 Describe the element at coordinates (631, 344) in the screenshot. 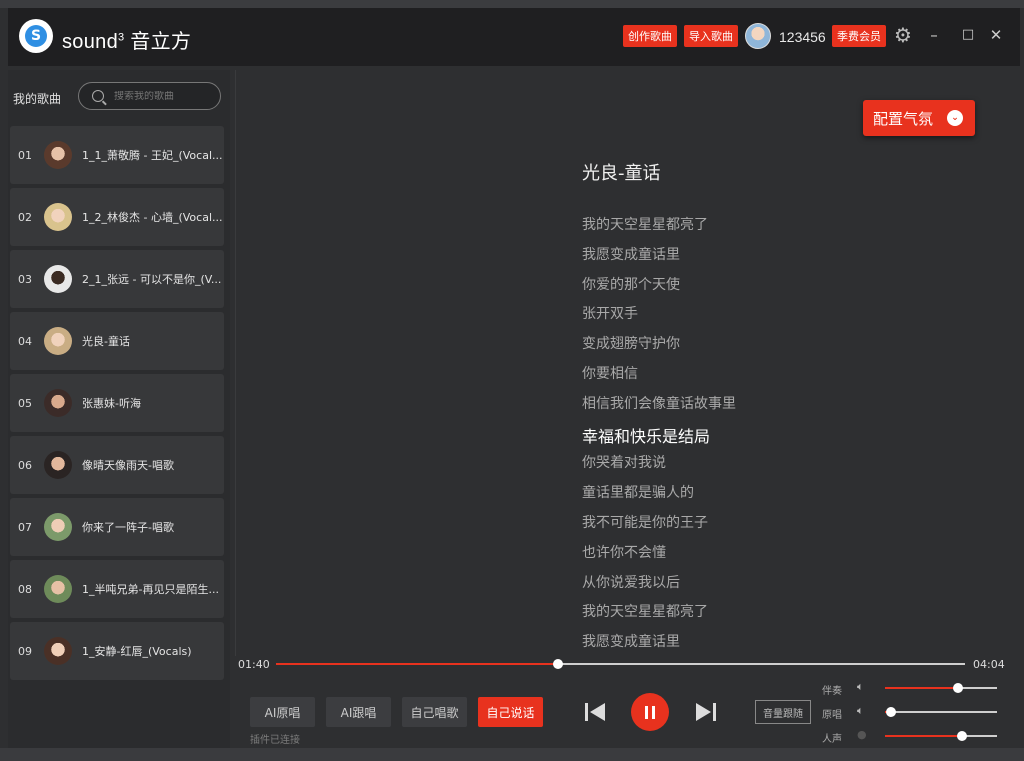

I see `lyric-line: 变成翅膀守护你` at that location.